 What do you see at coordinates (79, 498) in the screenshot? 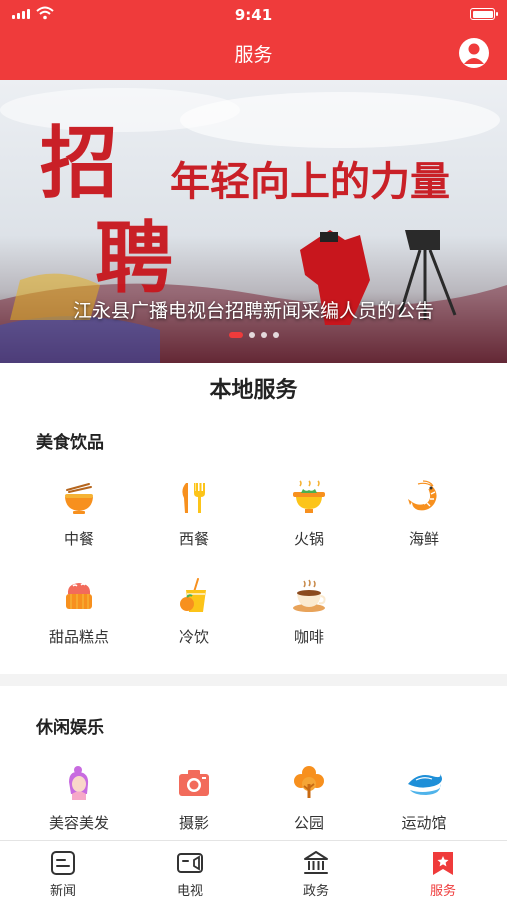
I see `noodle-bowl-icon` at bounding box center [79, 498].